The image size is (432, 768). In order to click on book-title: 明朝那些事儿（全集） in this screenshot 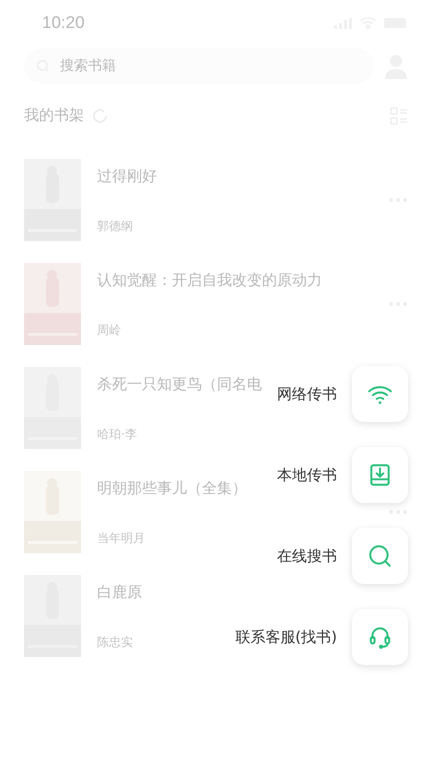, I will do `click(172, 488)`.